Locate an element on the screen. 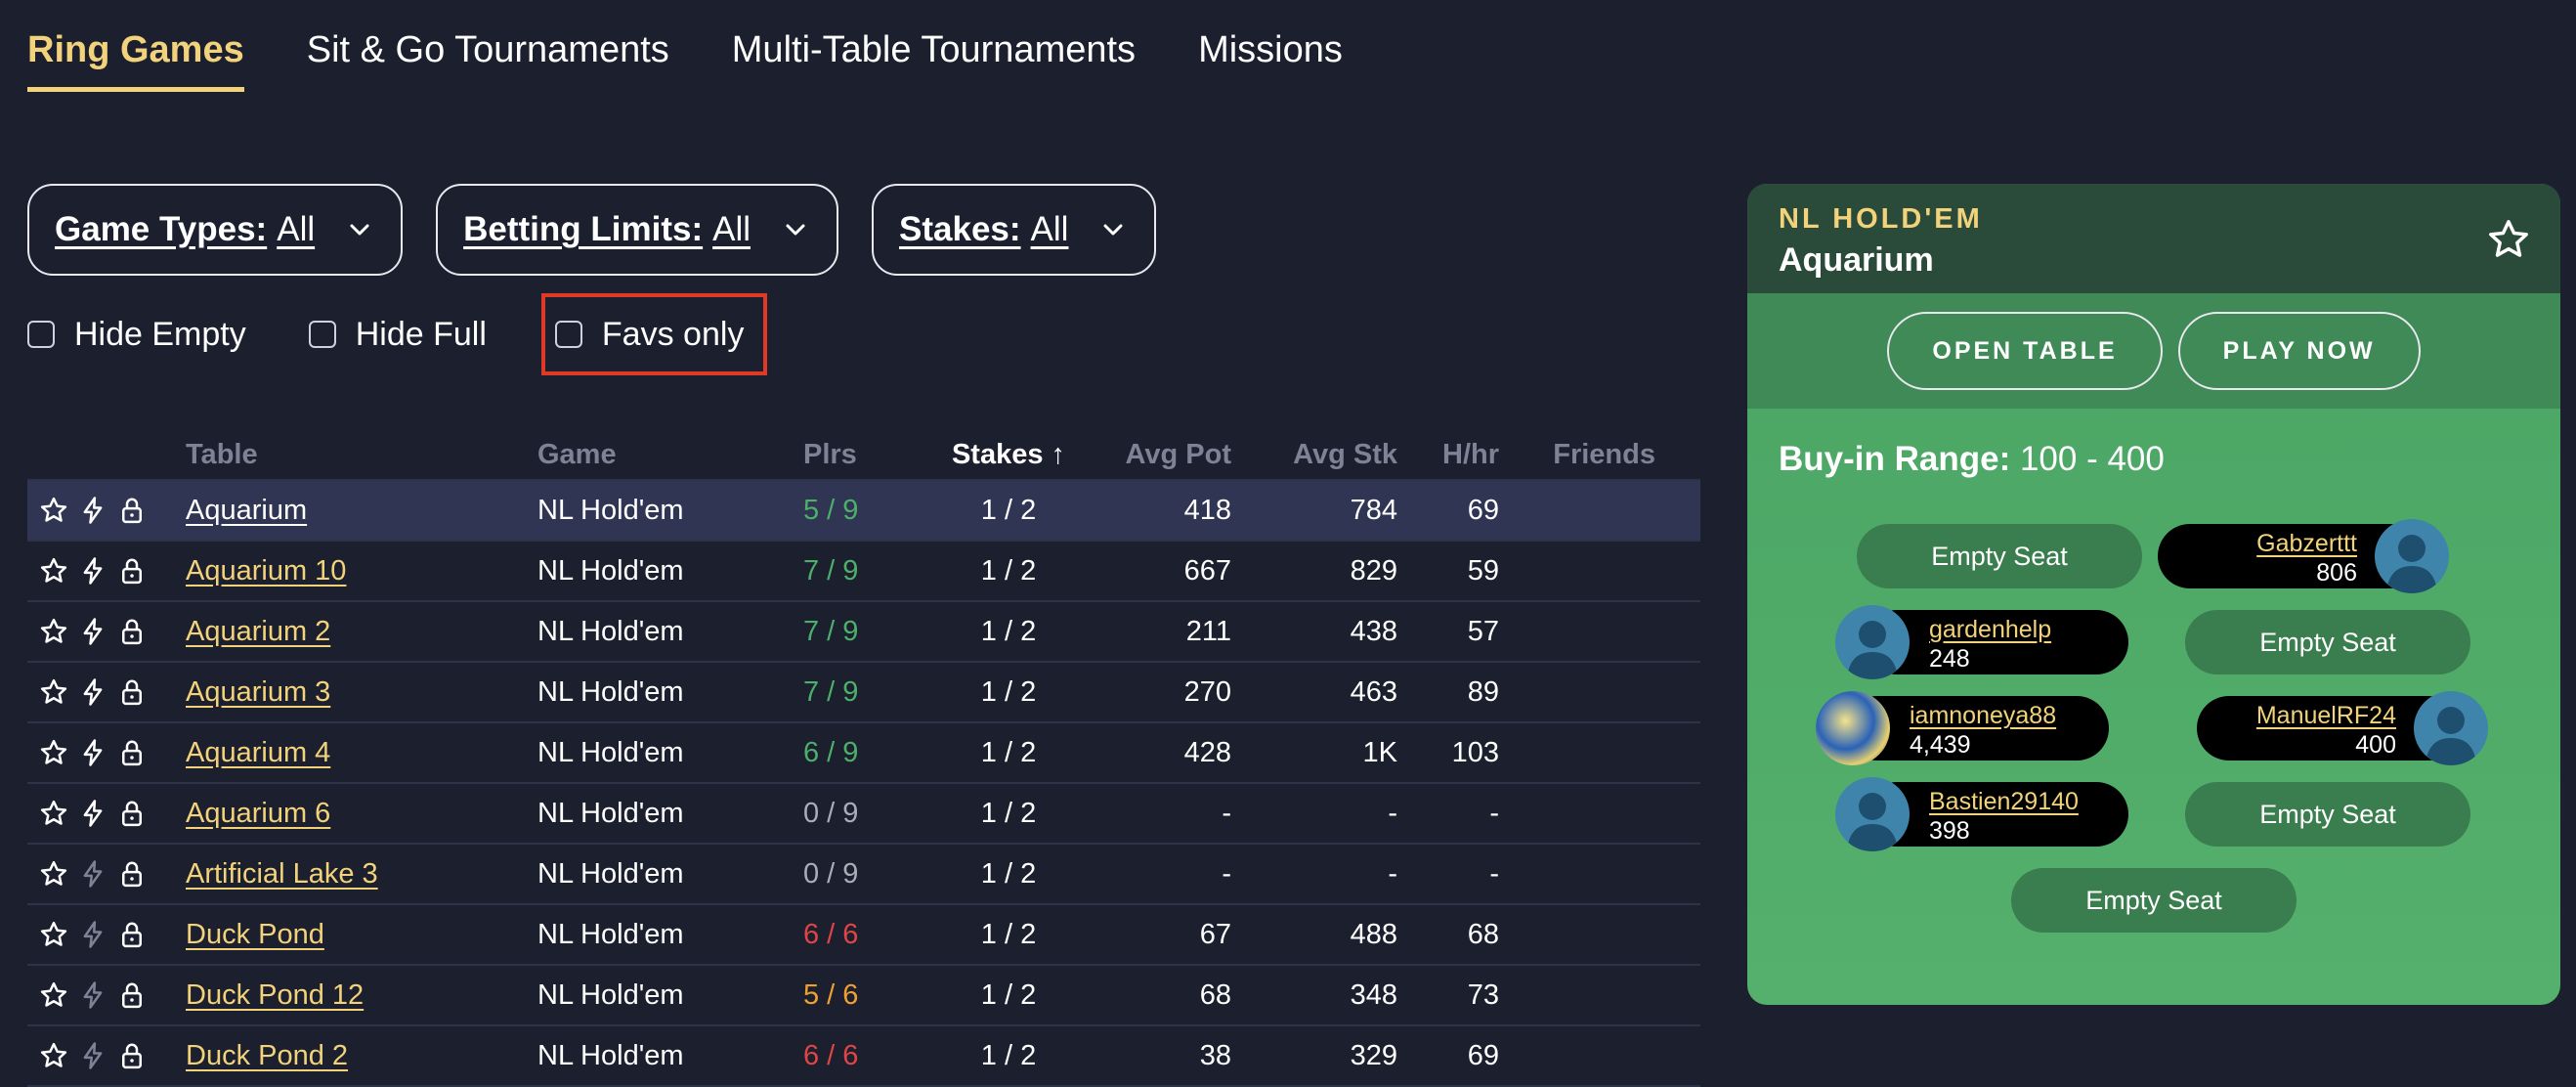 The width and height of the screenshot is (2576, 1087). game-types-dropdown: Game Types: All is located at coordinates (216, 230).